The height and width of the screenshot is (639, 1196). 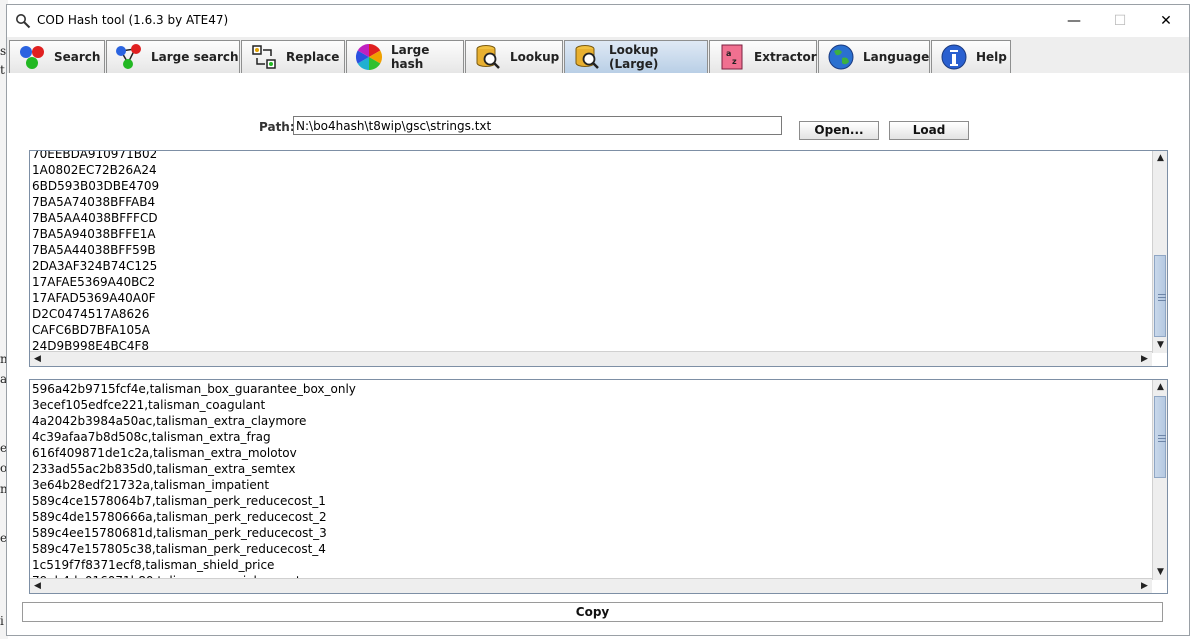 What do you see at coordinates (1166, 21) in the screenshot?
I see `close-button: ✕` at bounding box center [1166, 21].